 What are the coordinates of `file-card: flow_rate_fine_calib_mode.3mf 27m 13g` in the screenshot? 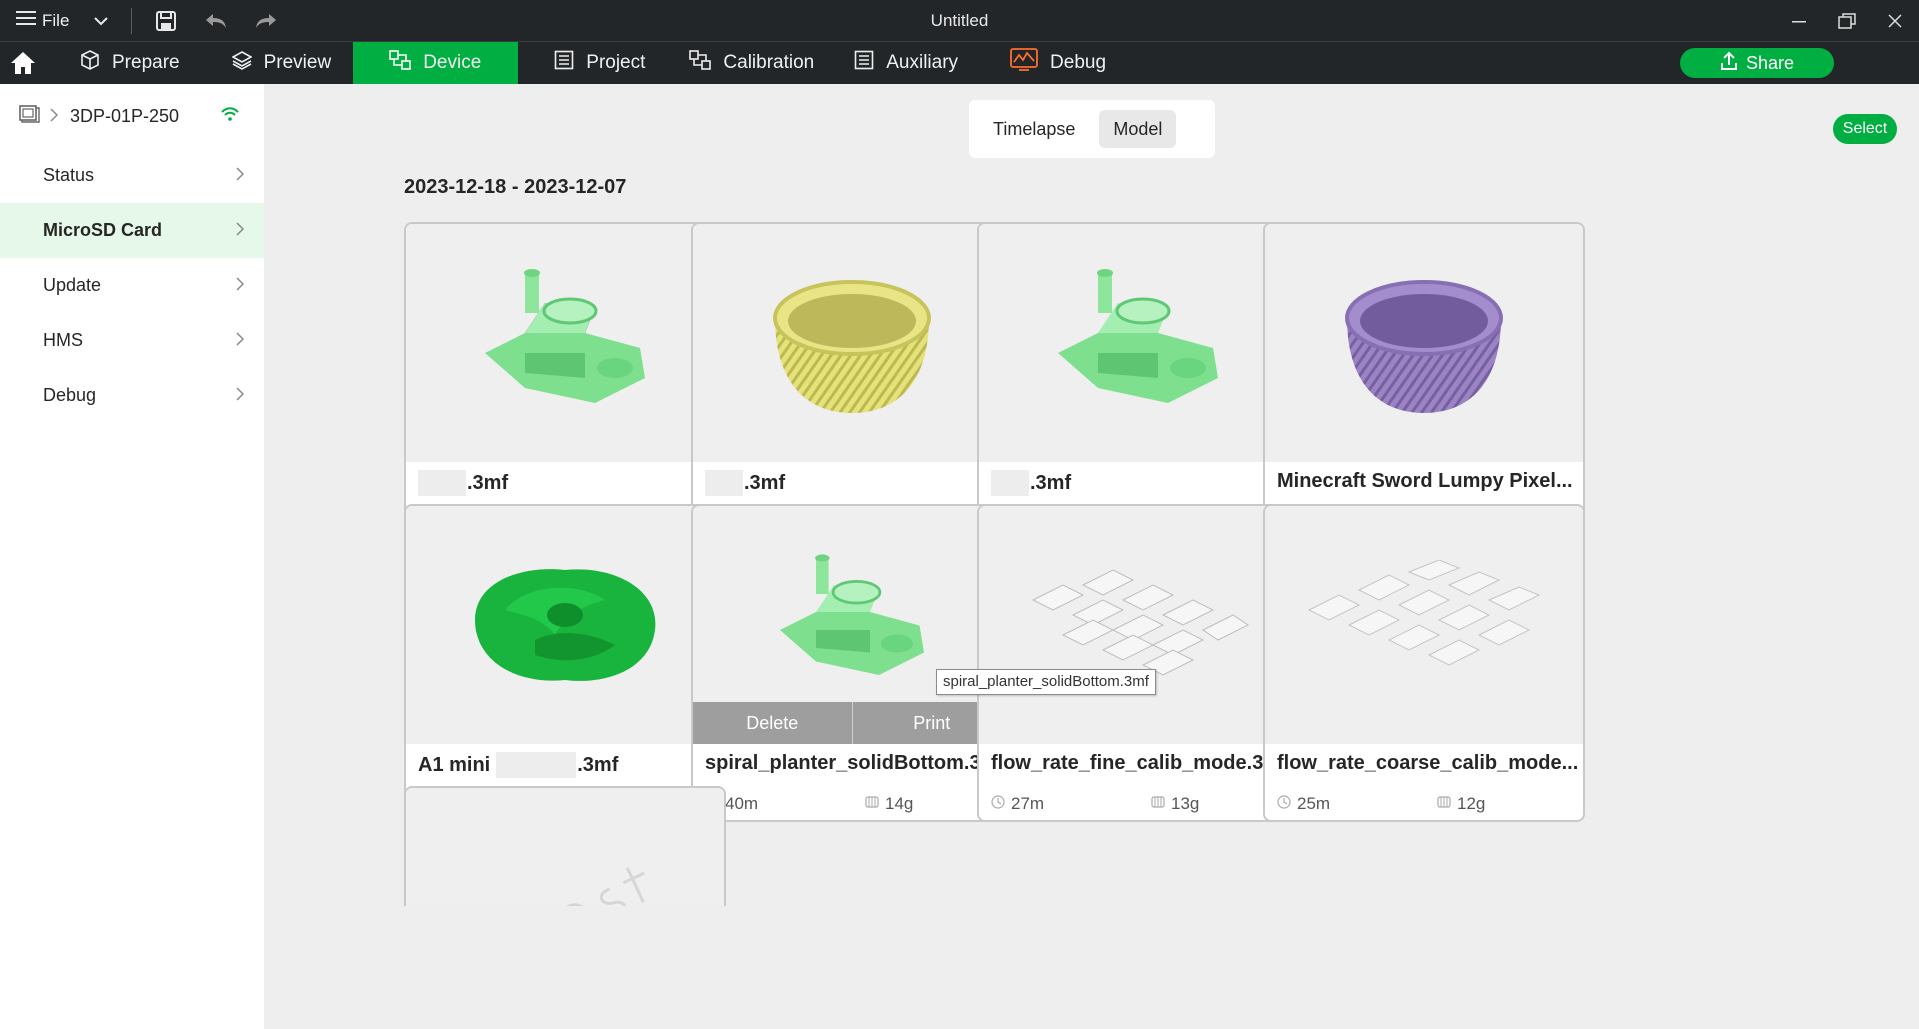 It's located at (1138, 663).